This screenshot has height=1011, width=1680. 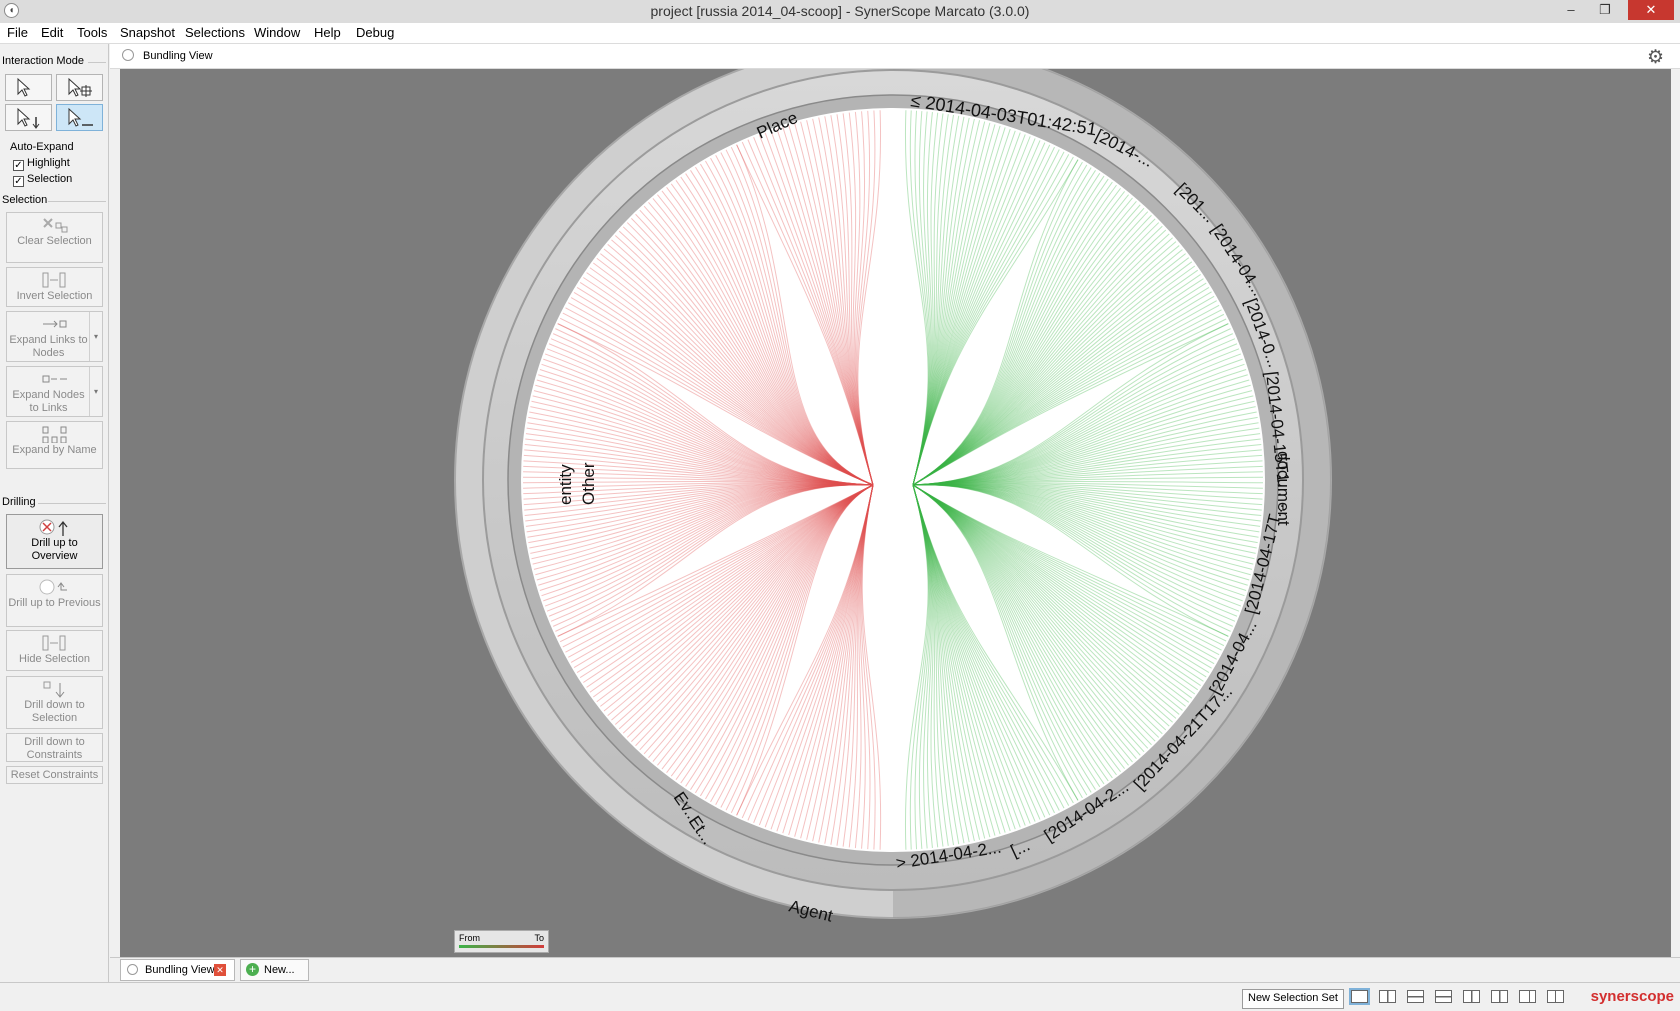 I want to click on close-button: ✕, so click(x=1651, y=10).